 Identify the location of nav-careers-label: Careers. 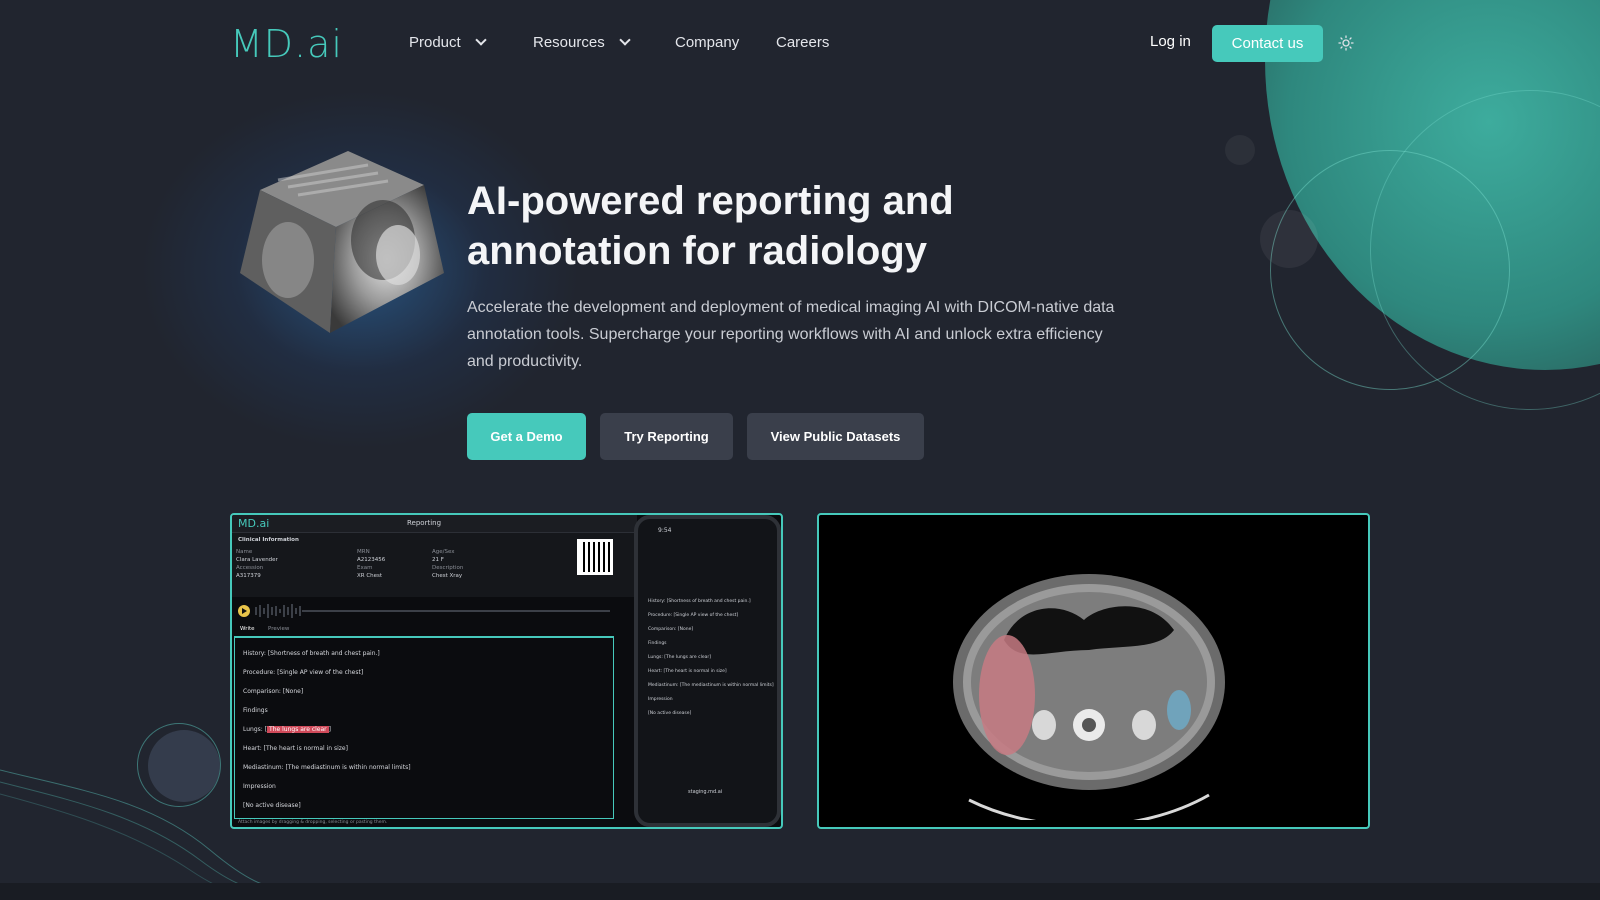
(803, 42).